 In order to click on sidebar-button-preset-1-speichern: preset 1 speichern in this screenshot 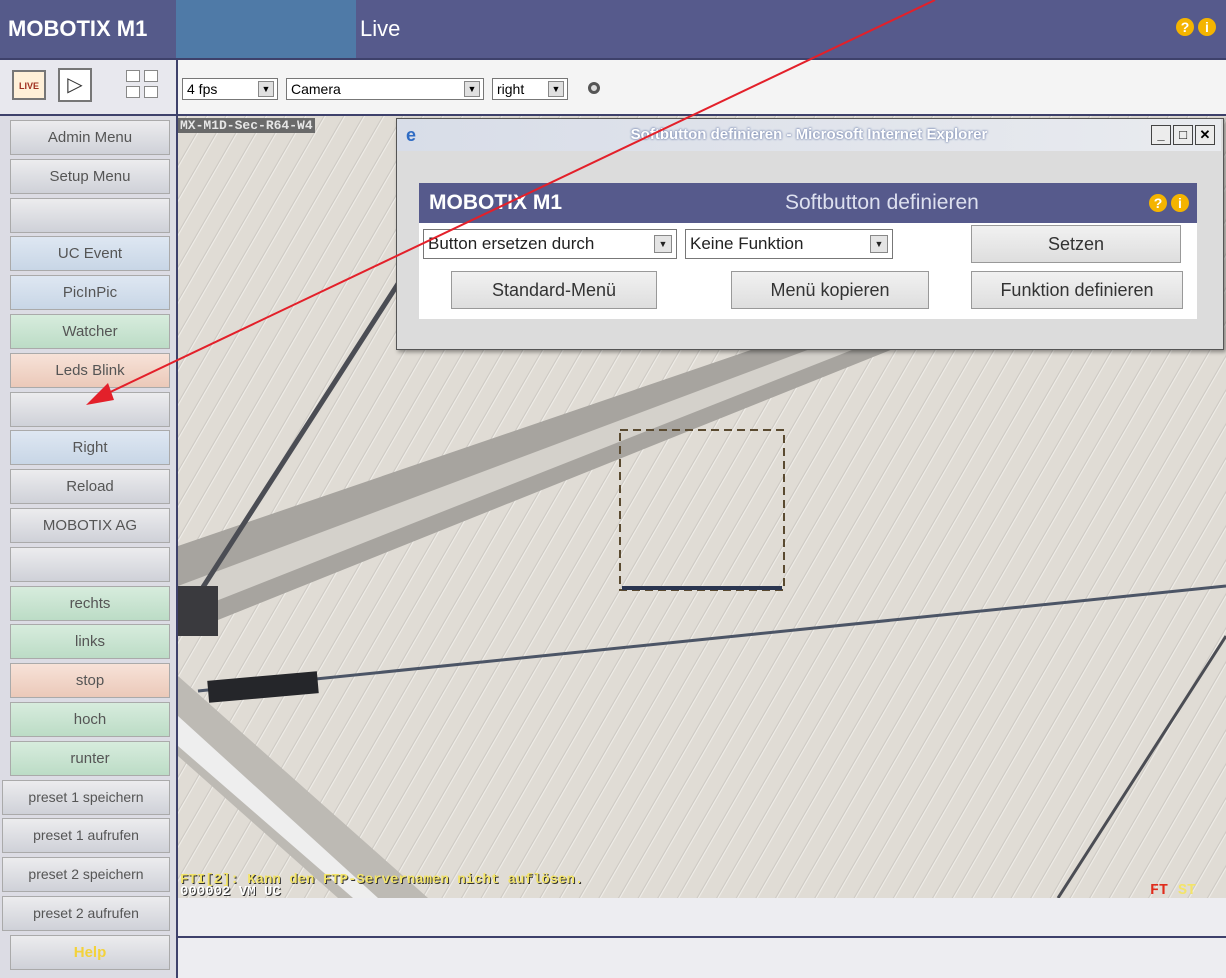, I will do `click(86, 797)`.